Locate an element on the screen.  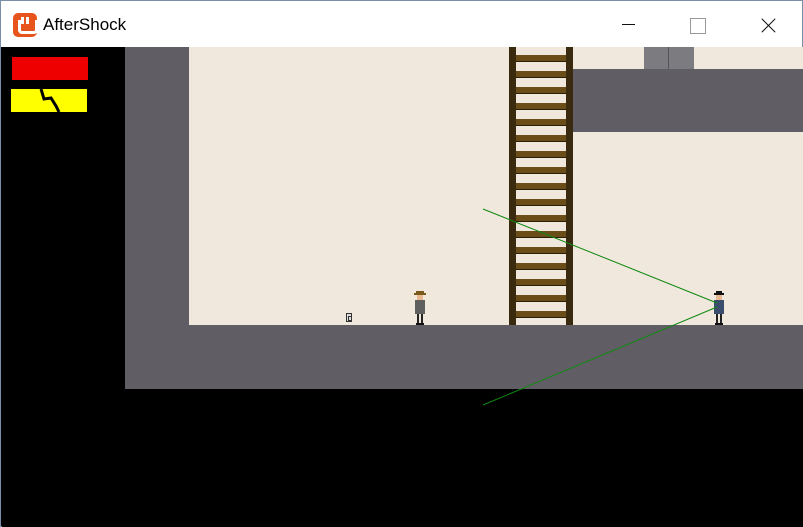
floor is located at coordinates (464, 357).